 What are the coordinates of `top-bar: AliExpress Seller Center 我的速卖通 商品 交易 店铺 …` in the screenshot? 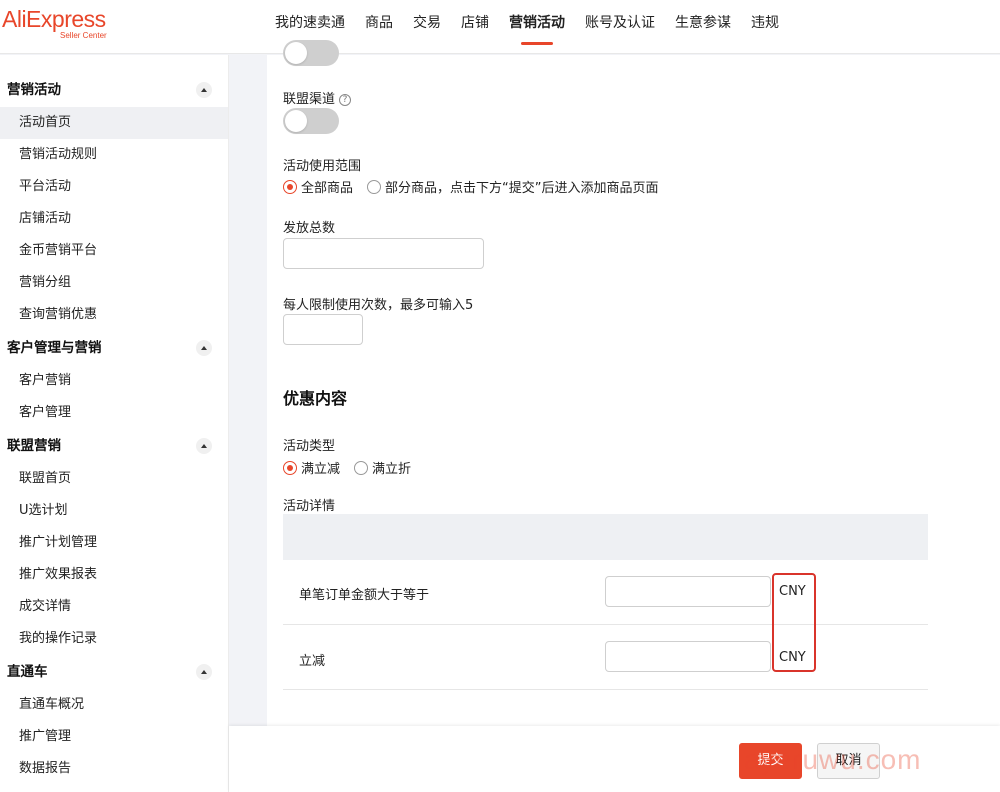 It's located at (500, 27).